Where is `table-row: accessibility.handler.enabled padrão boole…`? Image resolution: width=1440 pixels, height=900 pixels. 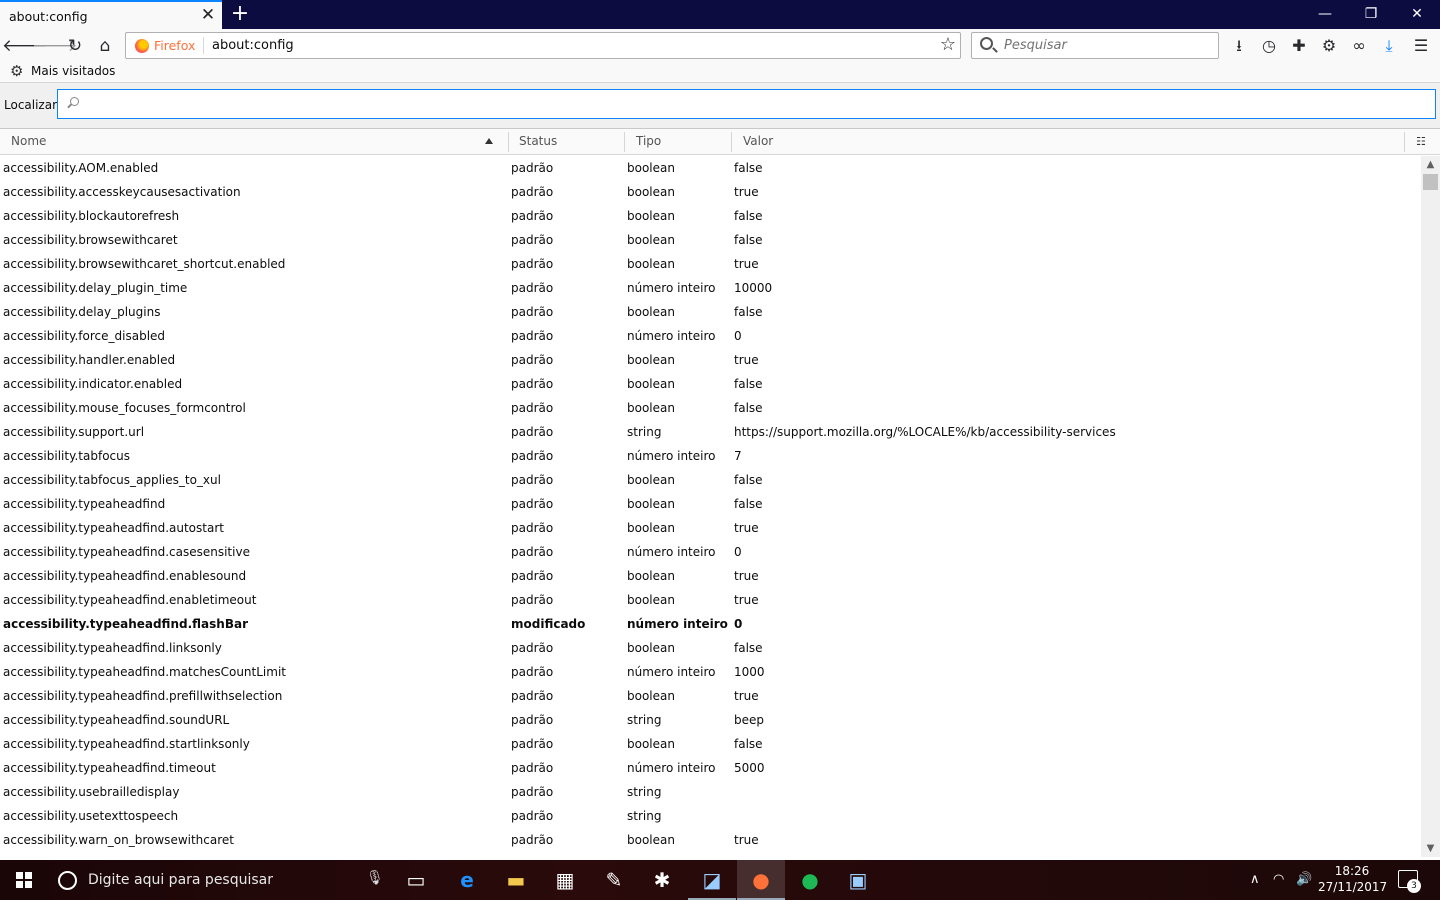 table-row: accessibility.handler.enabled padrão boole… is located at coordinates (710, 360).